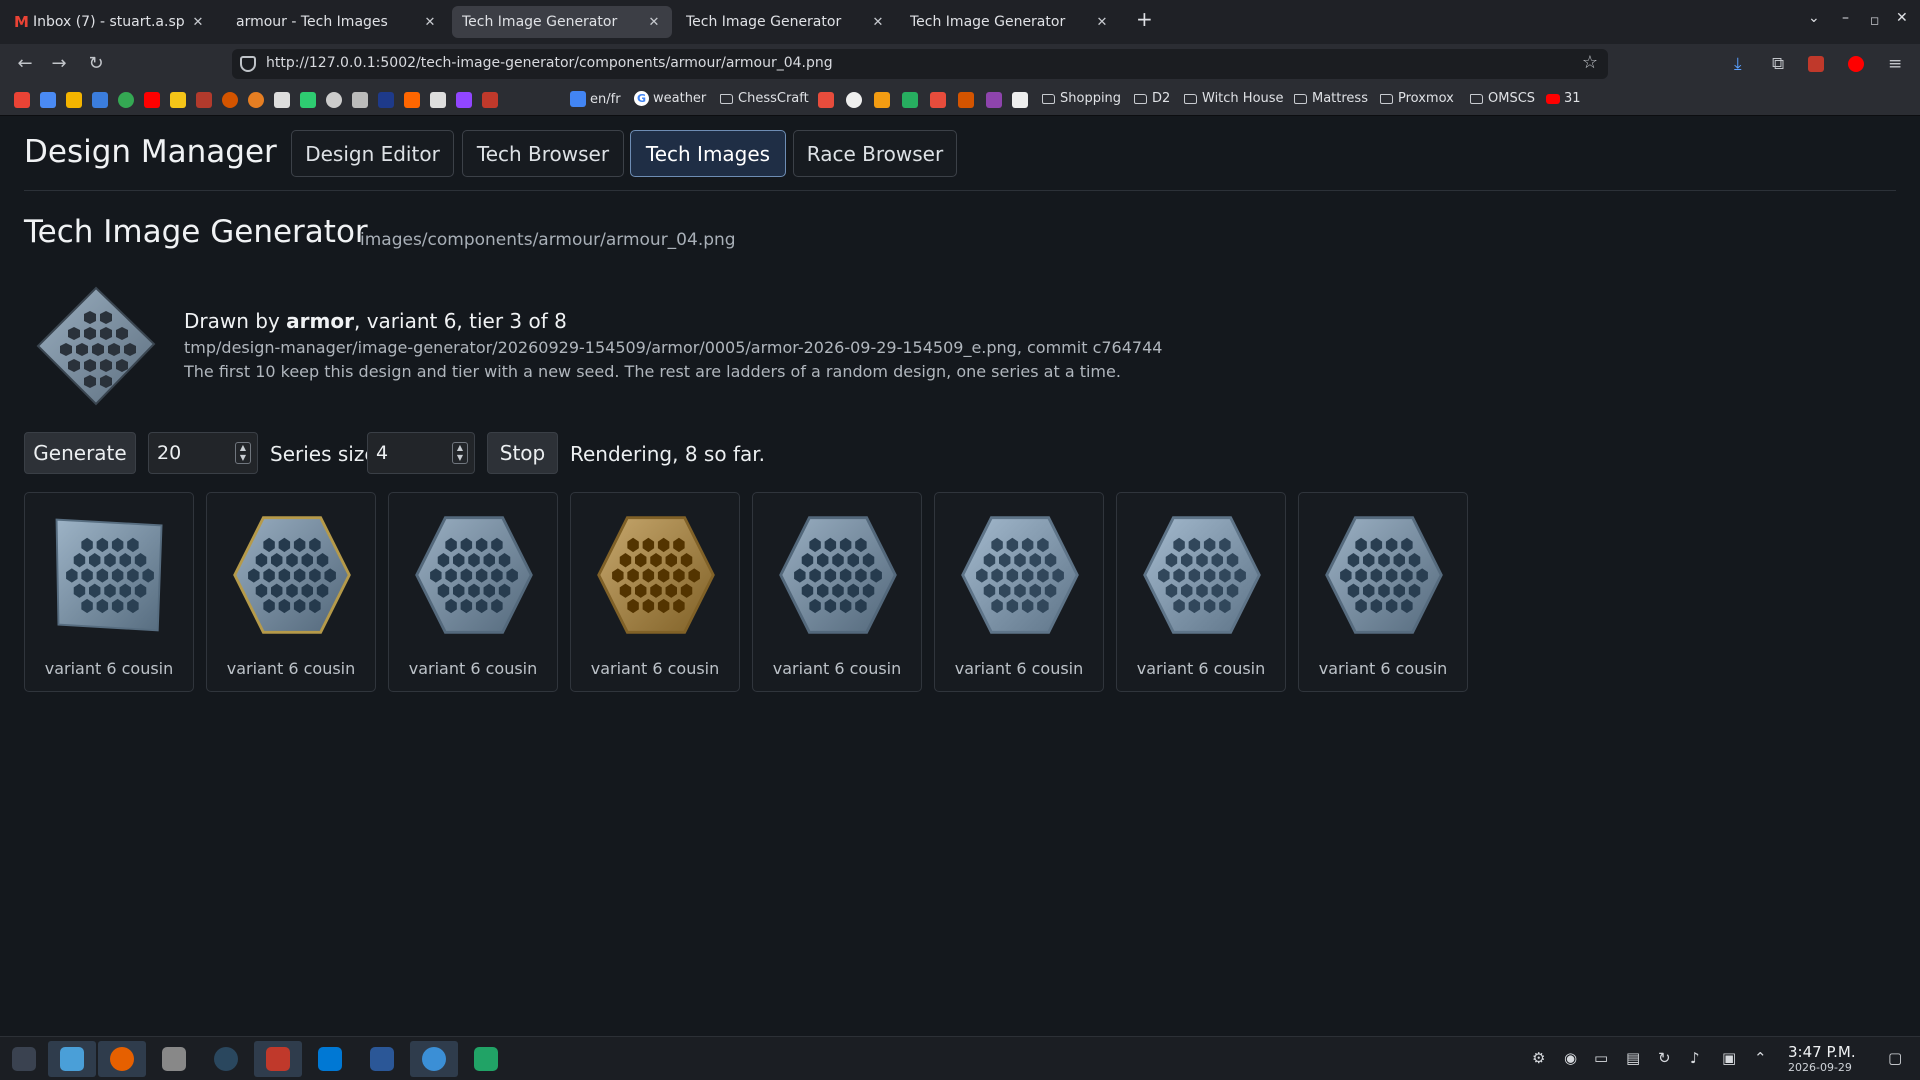 This screenshot has height=1080, width=1920. Describe the element at coordinates (1417, 98) in the screenshot. I see `bookmark-folder-proxmox: Proxmox` at that location.